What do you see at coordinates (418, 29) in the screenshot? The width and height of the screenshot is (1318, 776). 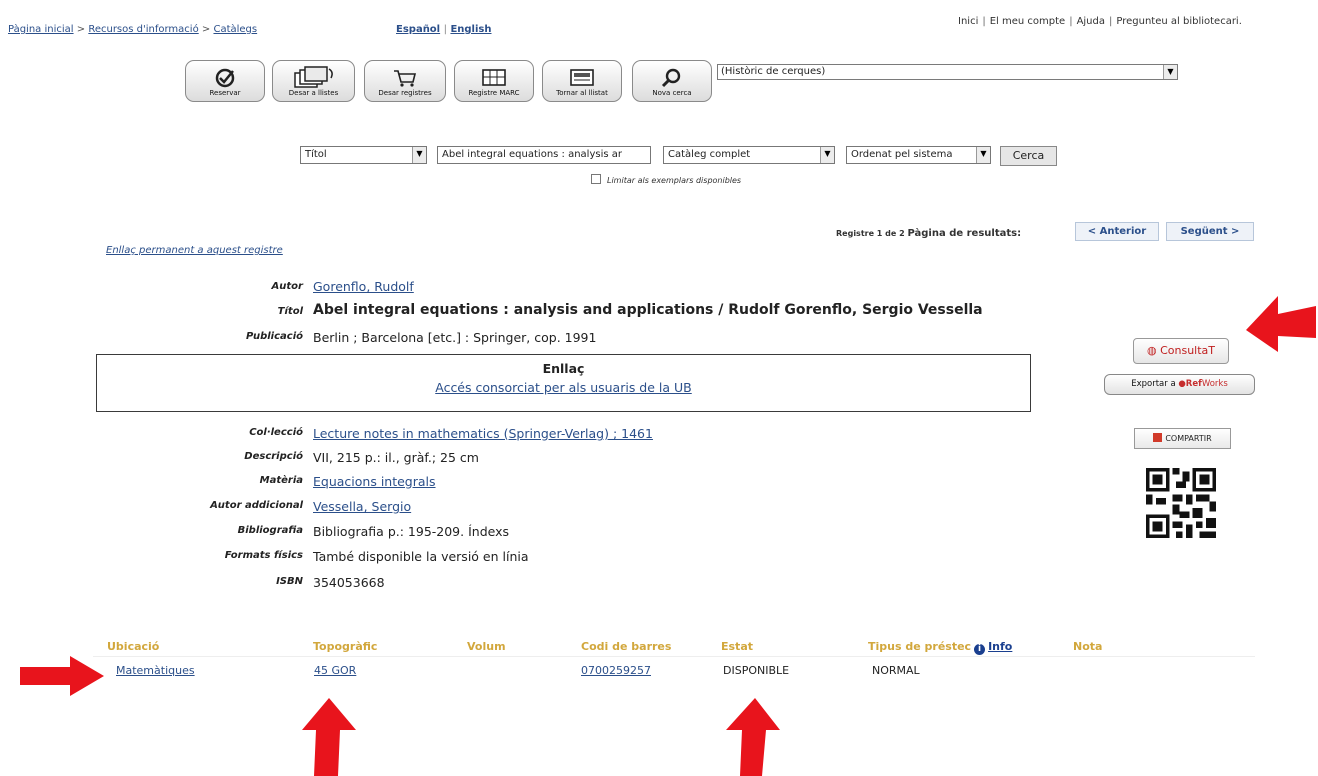 I see `spanish-link: Español` at bounding box center [418, 29].